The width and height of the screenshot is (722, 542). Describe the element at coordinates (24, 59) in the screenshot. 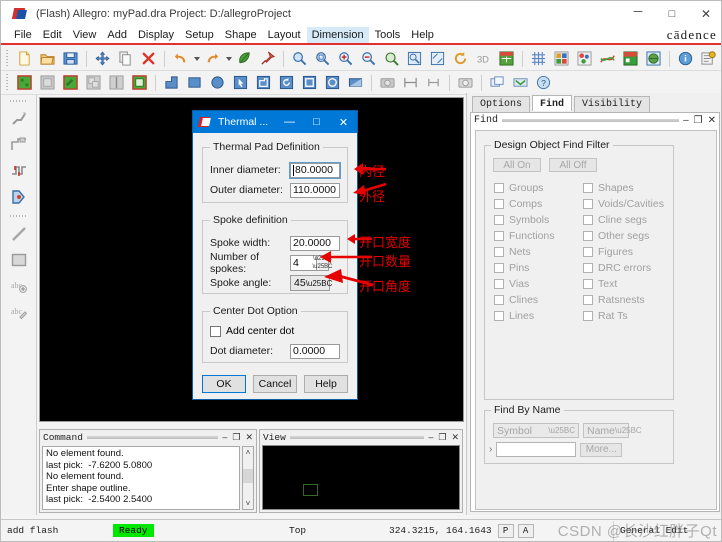

I see `new-file-icon` at that location.